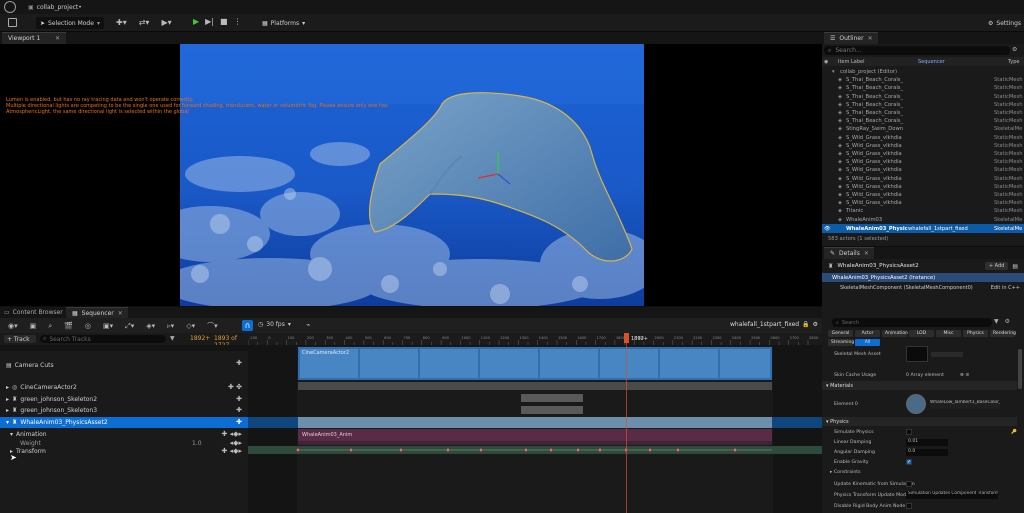 The image size is (1024, 513). Describe the element at coordinates (97, 312) in the screenshot. I see `tab-sequencer: ▦ Sequencer ✕` at that location.